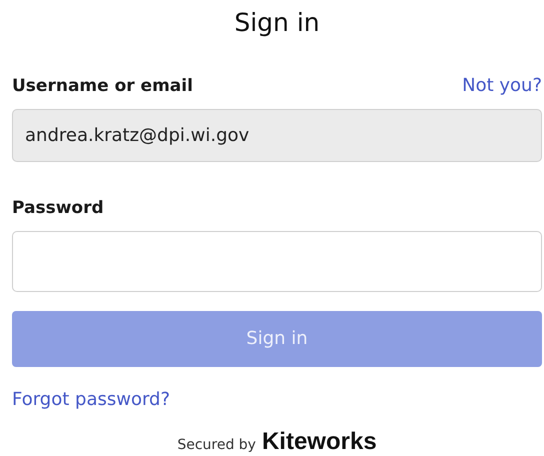  Describe the element at coordinates (102, 86) in the screenshot. I see `field-label: Username or email` at that location.